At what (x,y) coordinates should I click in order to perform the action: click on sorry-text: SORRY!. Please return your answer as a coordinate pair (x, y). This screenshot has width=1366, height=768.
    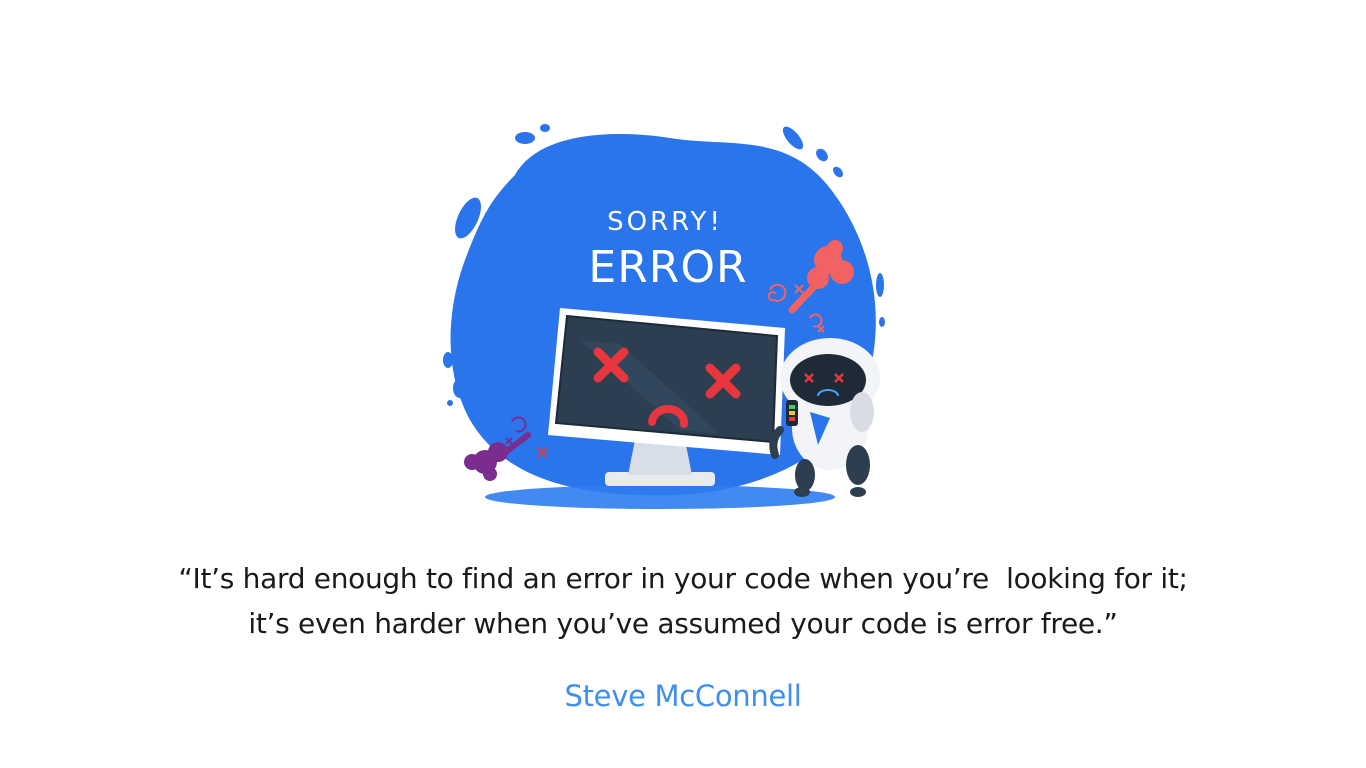
    Looking at the image, I should click on (665, 222).